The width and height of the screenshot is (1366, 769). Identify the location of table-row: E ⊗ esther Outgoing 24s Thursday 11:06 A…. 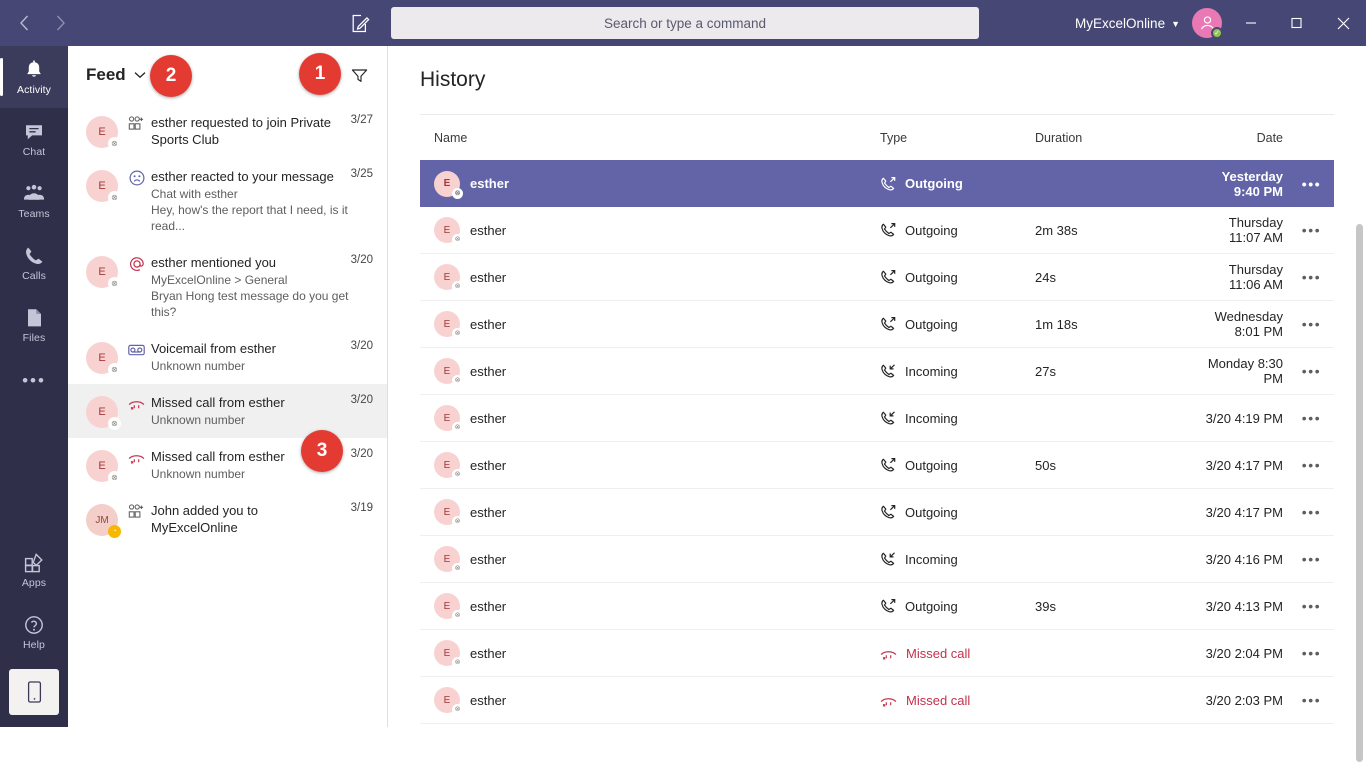
(877, 277).